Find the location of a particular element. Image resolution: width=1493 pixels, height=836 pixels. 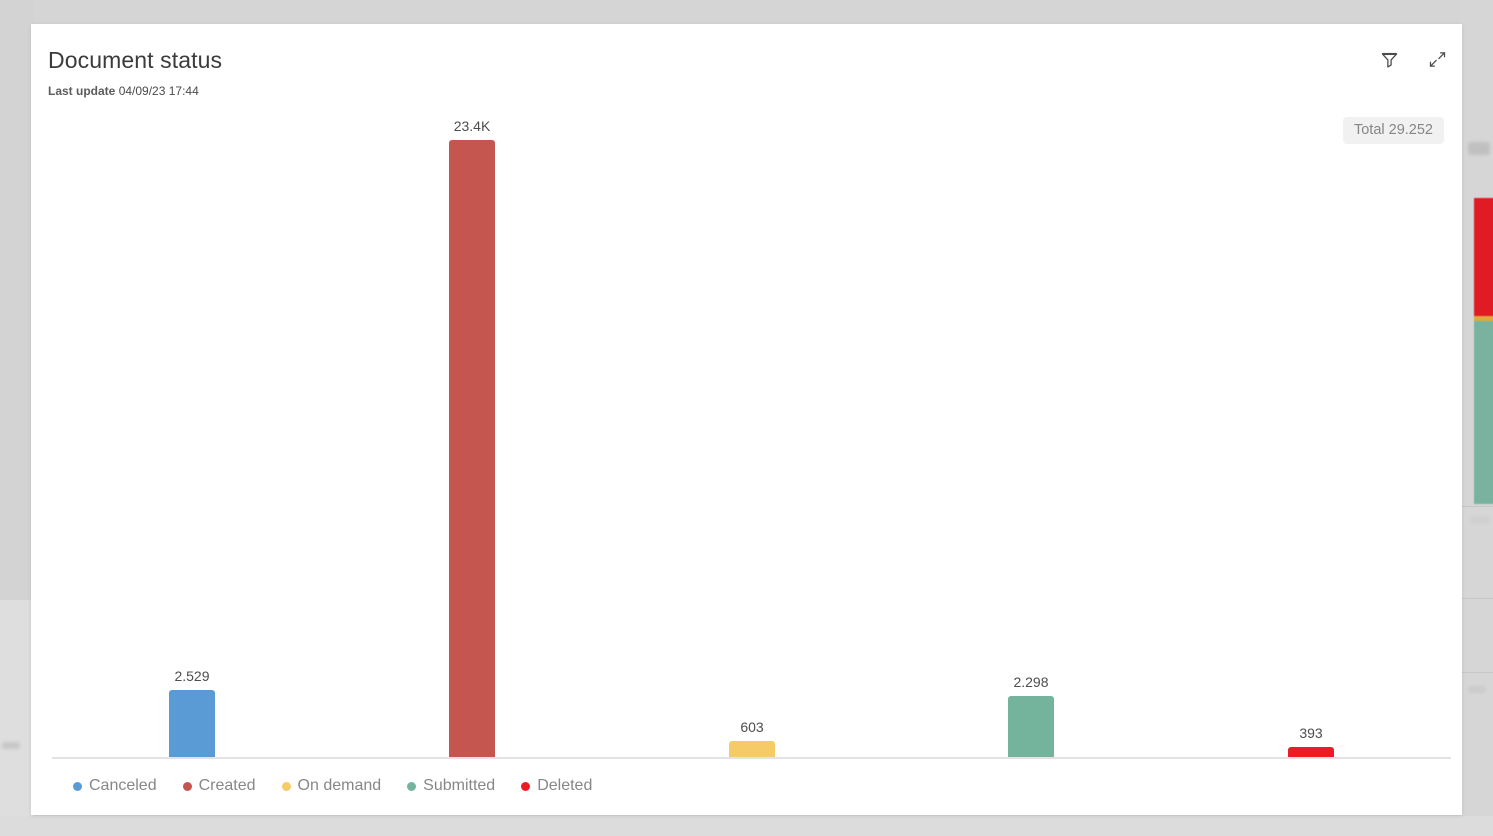

legend-item-on-demand: On demand is located at coordinates (331, 786).